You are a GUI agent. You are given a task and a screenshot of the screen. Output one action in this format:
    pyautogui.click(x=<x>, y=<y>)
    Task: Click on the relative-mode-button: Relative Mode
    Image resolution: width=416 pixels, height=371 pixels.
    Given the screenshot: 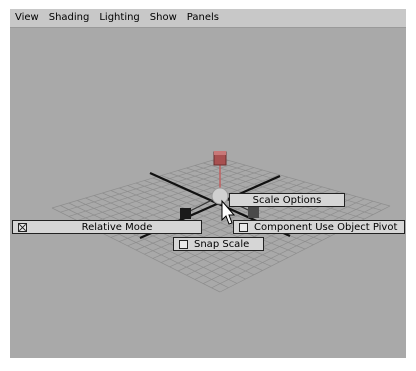 What is the action you would take?
    pyautogui.click(x=107, y=227)
    